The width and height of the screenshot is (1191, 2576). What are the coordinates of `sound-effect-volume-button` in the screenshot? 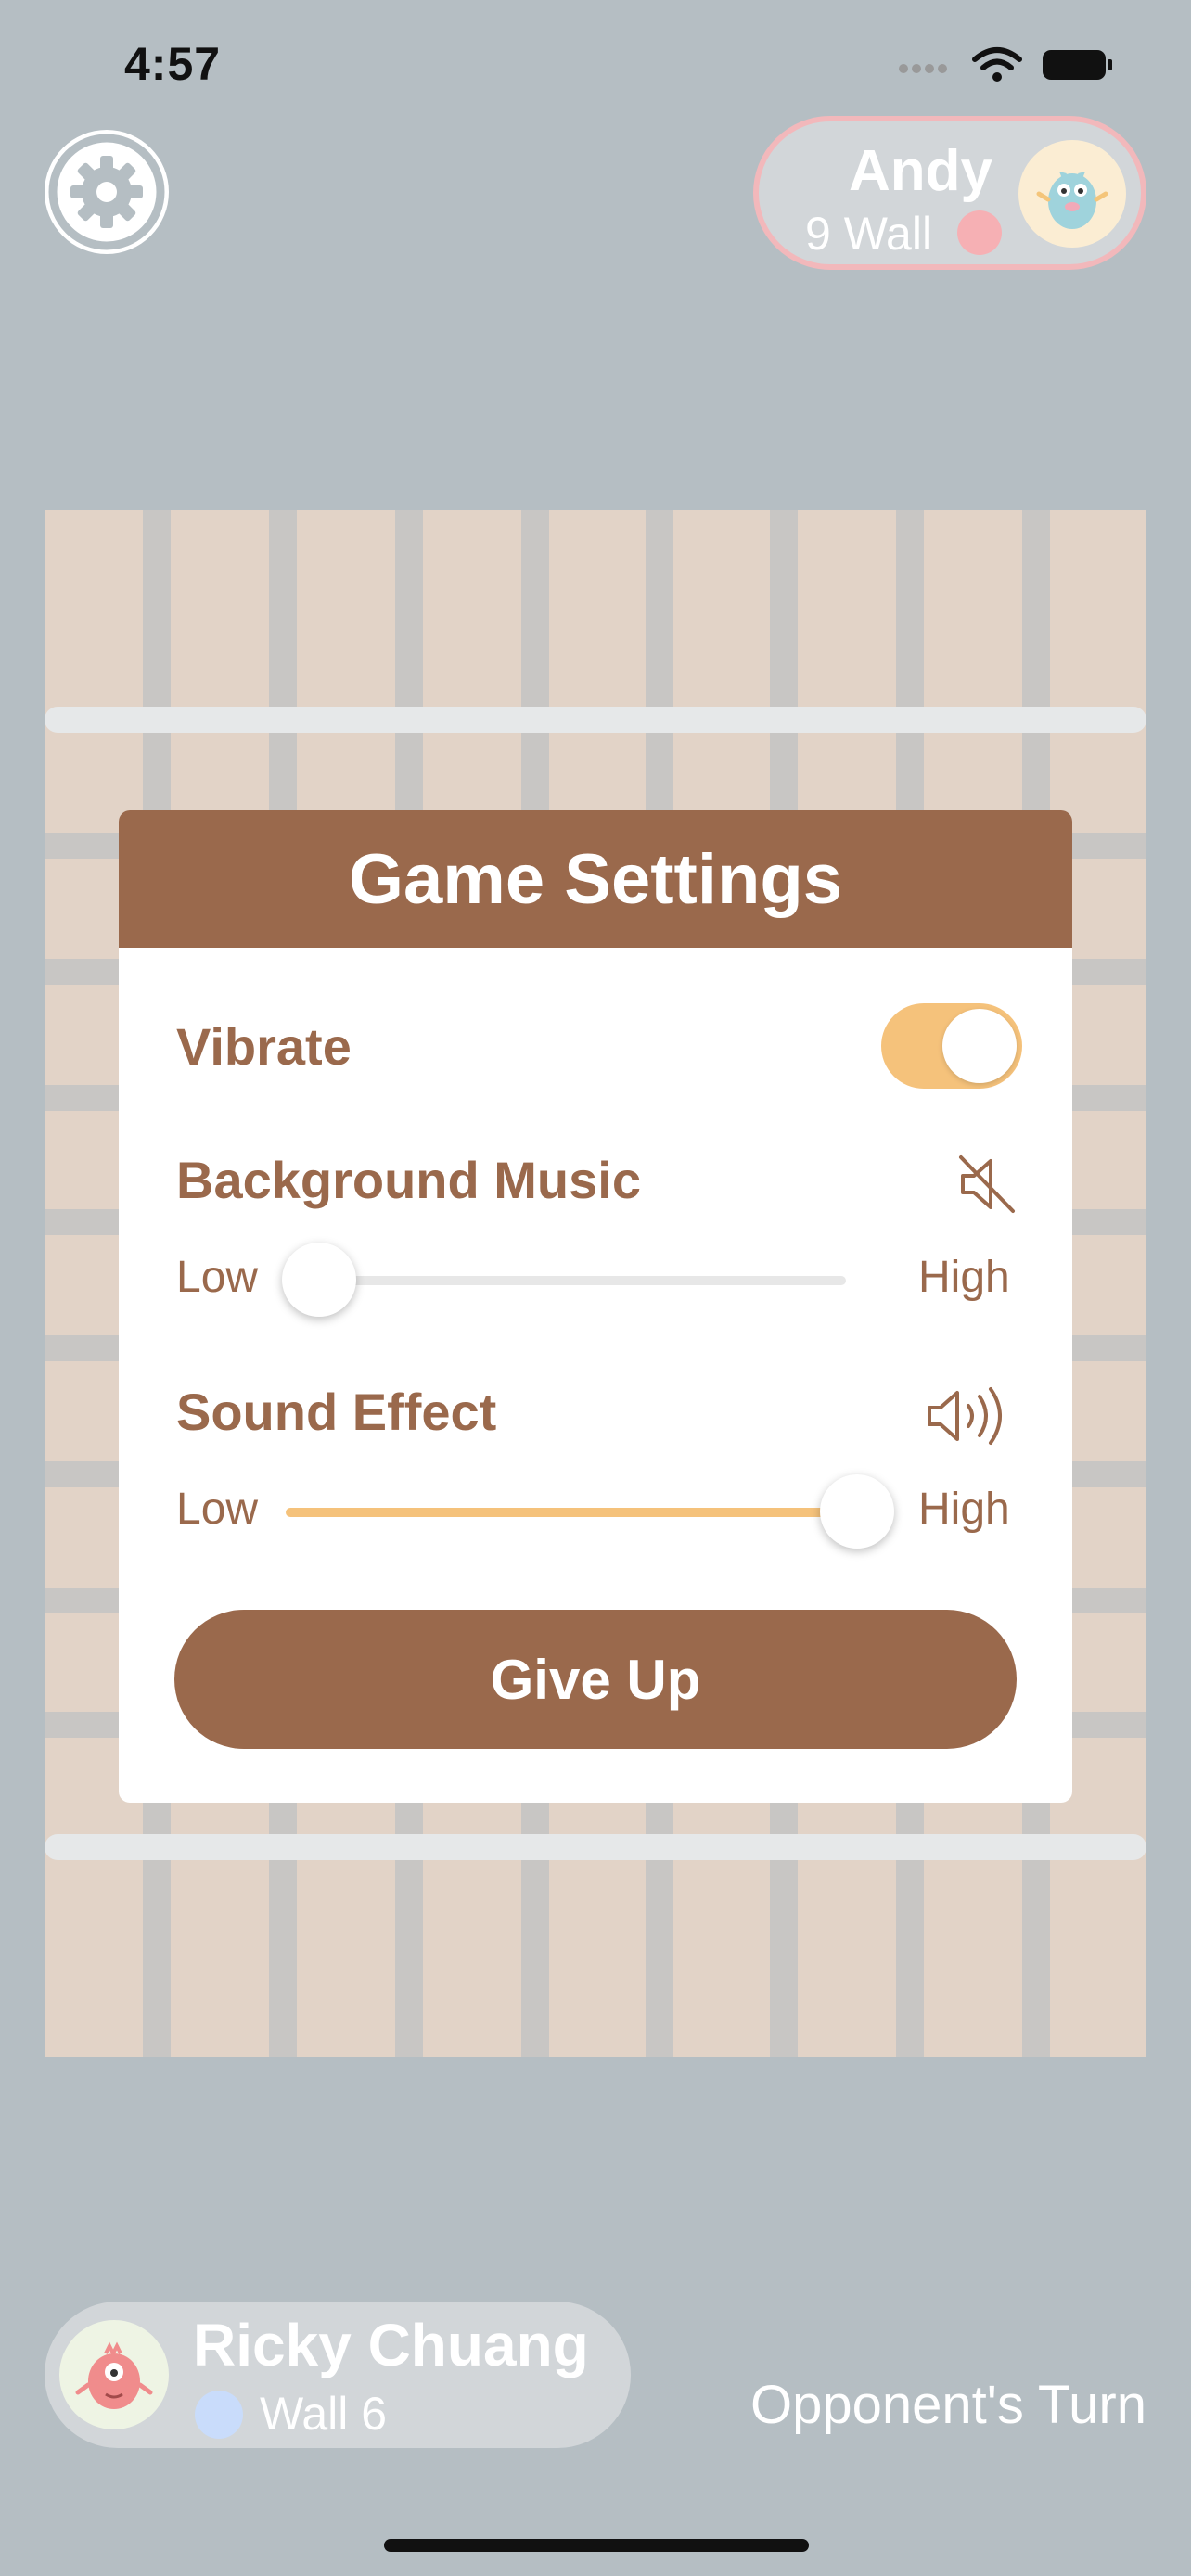 It's located at (972, 1418).